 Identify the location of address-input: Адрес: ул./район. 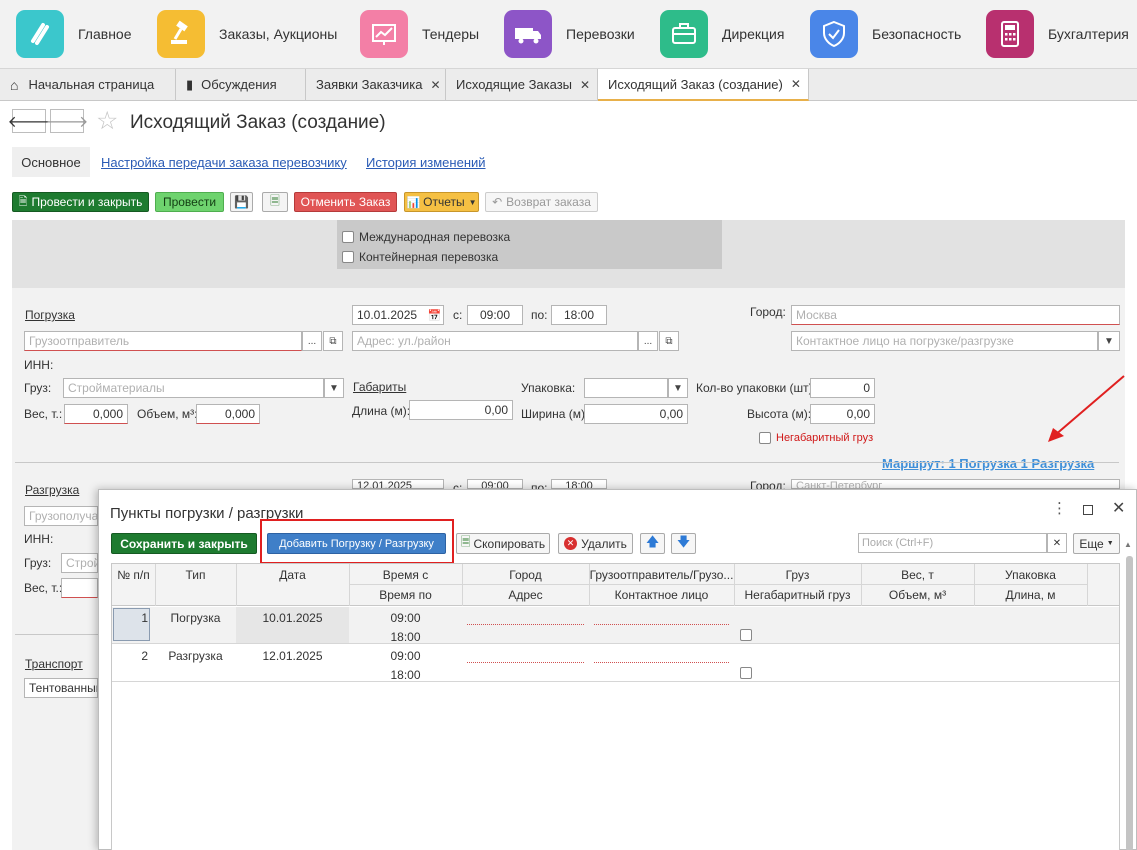
(495, 341).